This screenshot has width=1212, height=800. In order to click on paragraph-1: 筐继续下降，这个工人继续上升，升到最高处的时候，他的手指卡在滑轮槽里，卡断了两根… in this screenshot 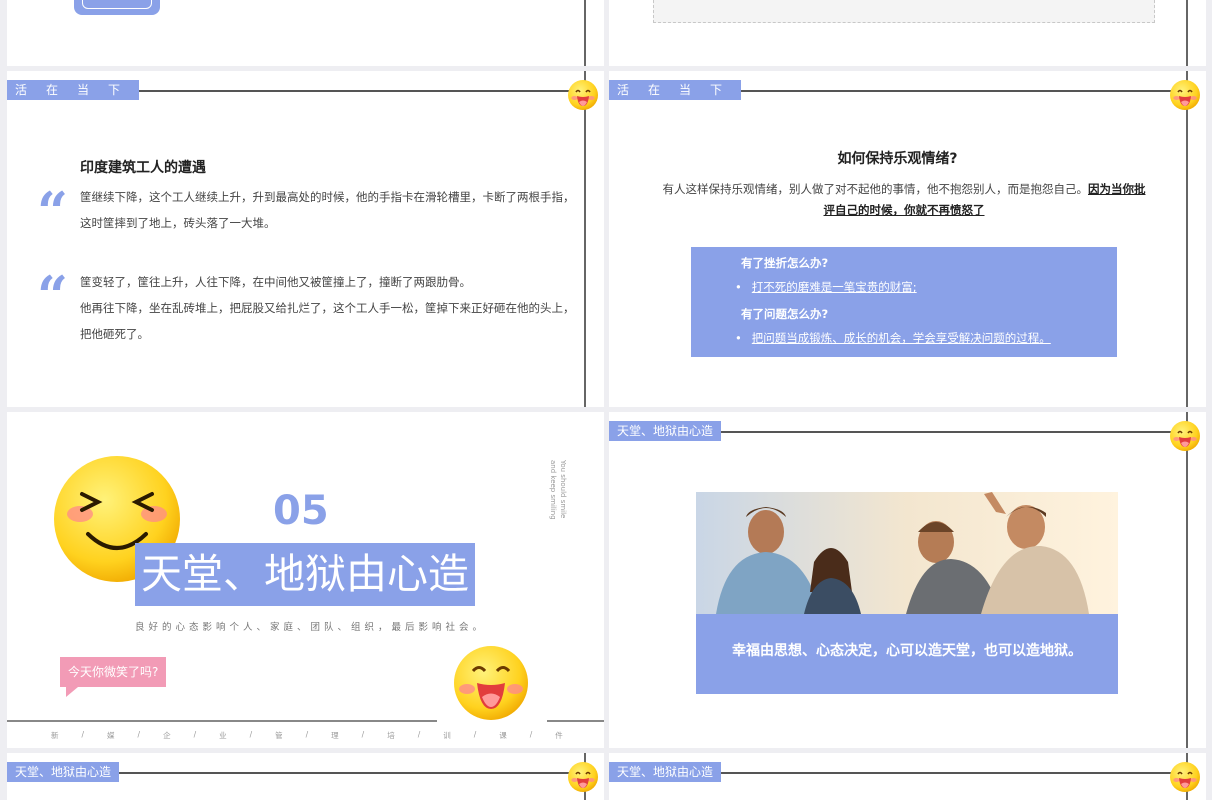, I will do `click(327, 210)`.